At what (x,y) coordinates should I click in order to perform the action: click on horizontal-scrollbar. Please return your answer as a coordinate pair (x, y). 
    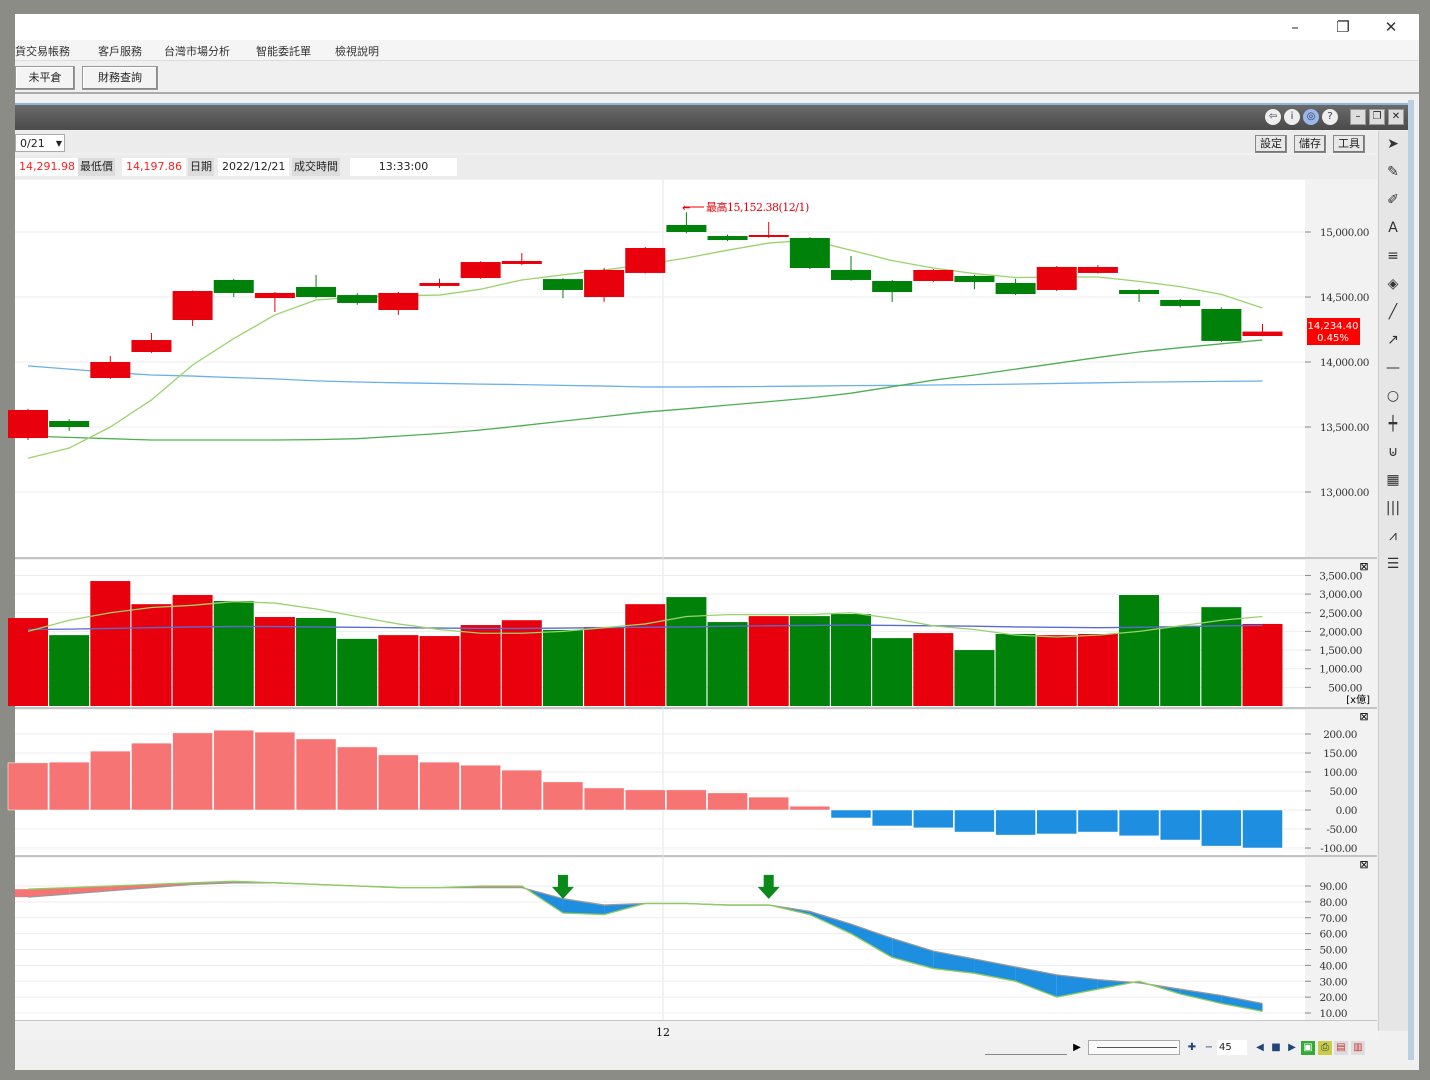
    Looking at the image, I should click on (1026, 1047).